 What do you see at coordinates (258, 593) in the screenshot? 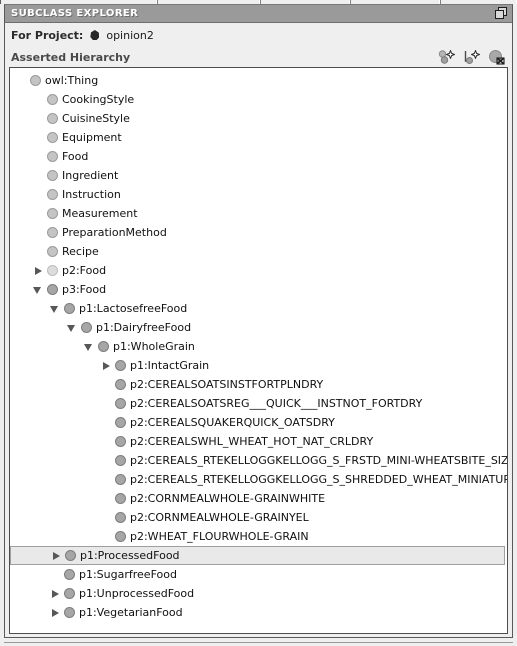
I see `tree-node-row: p1:UnprocessedFood` at bounding box center [258, 593].